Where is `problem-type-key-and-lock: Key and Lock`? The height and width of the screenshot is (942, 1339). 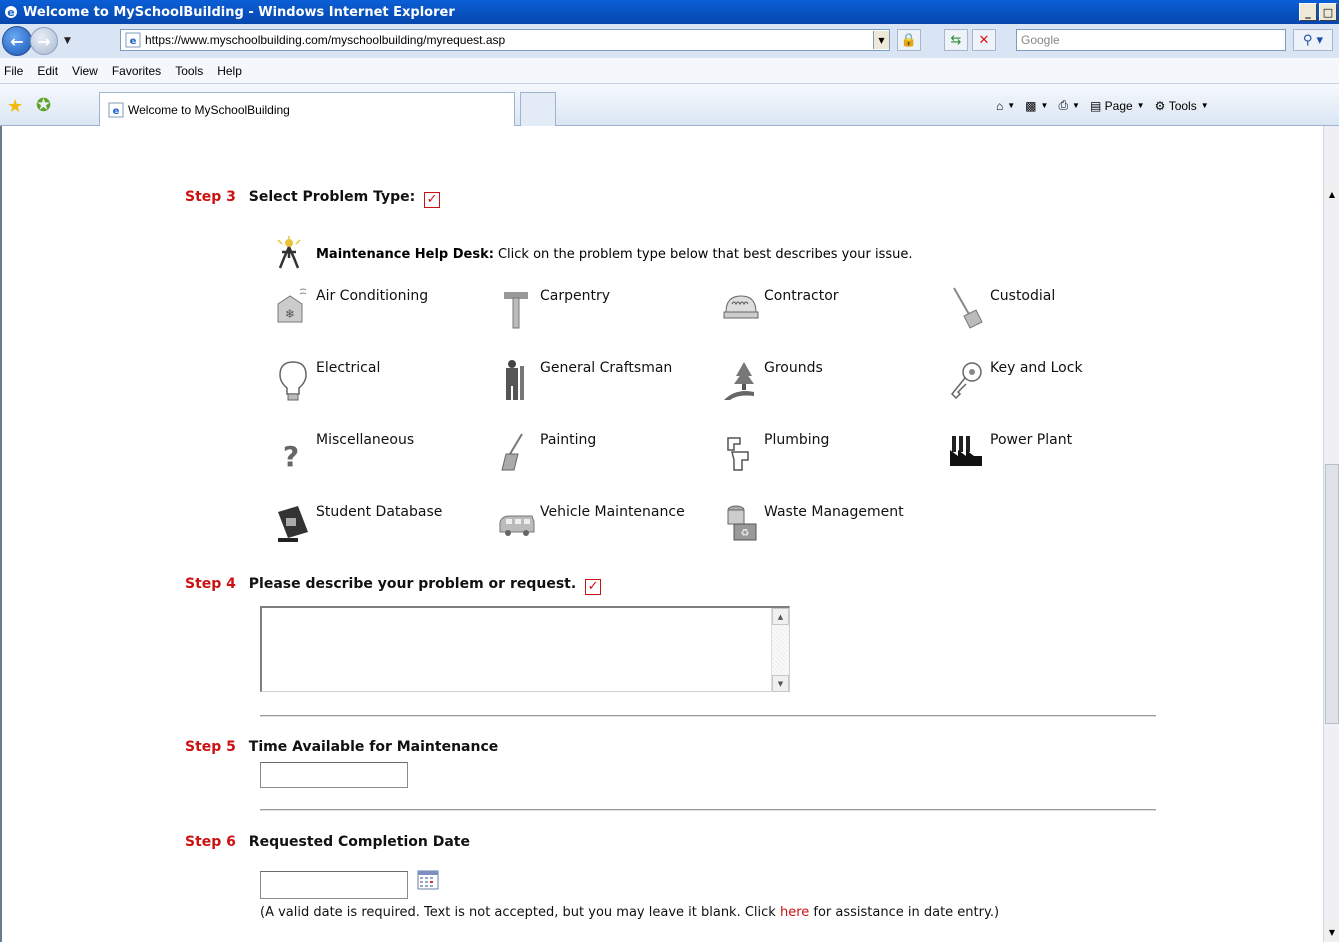 problem-type-key-and-lock: Key and Lock is located at coordinates (1044, 380).